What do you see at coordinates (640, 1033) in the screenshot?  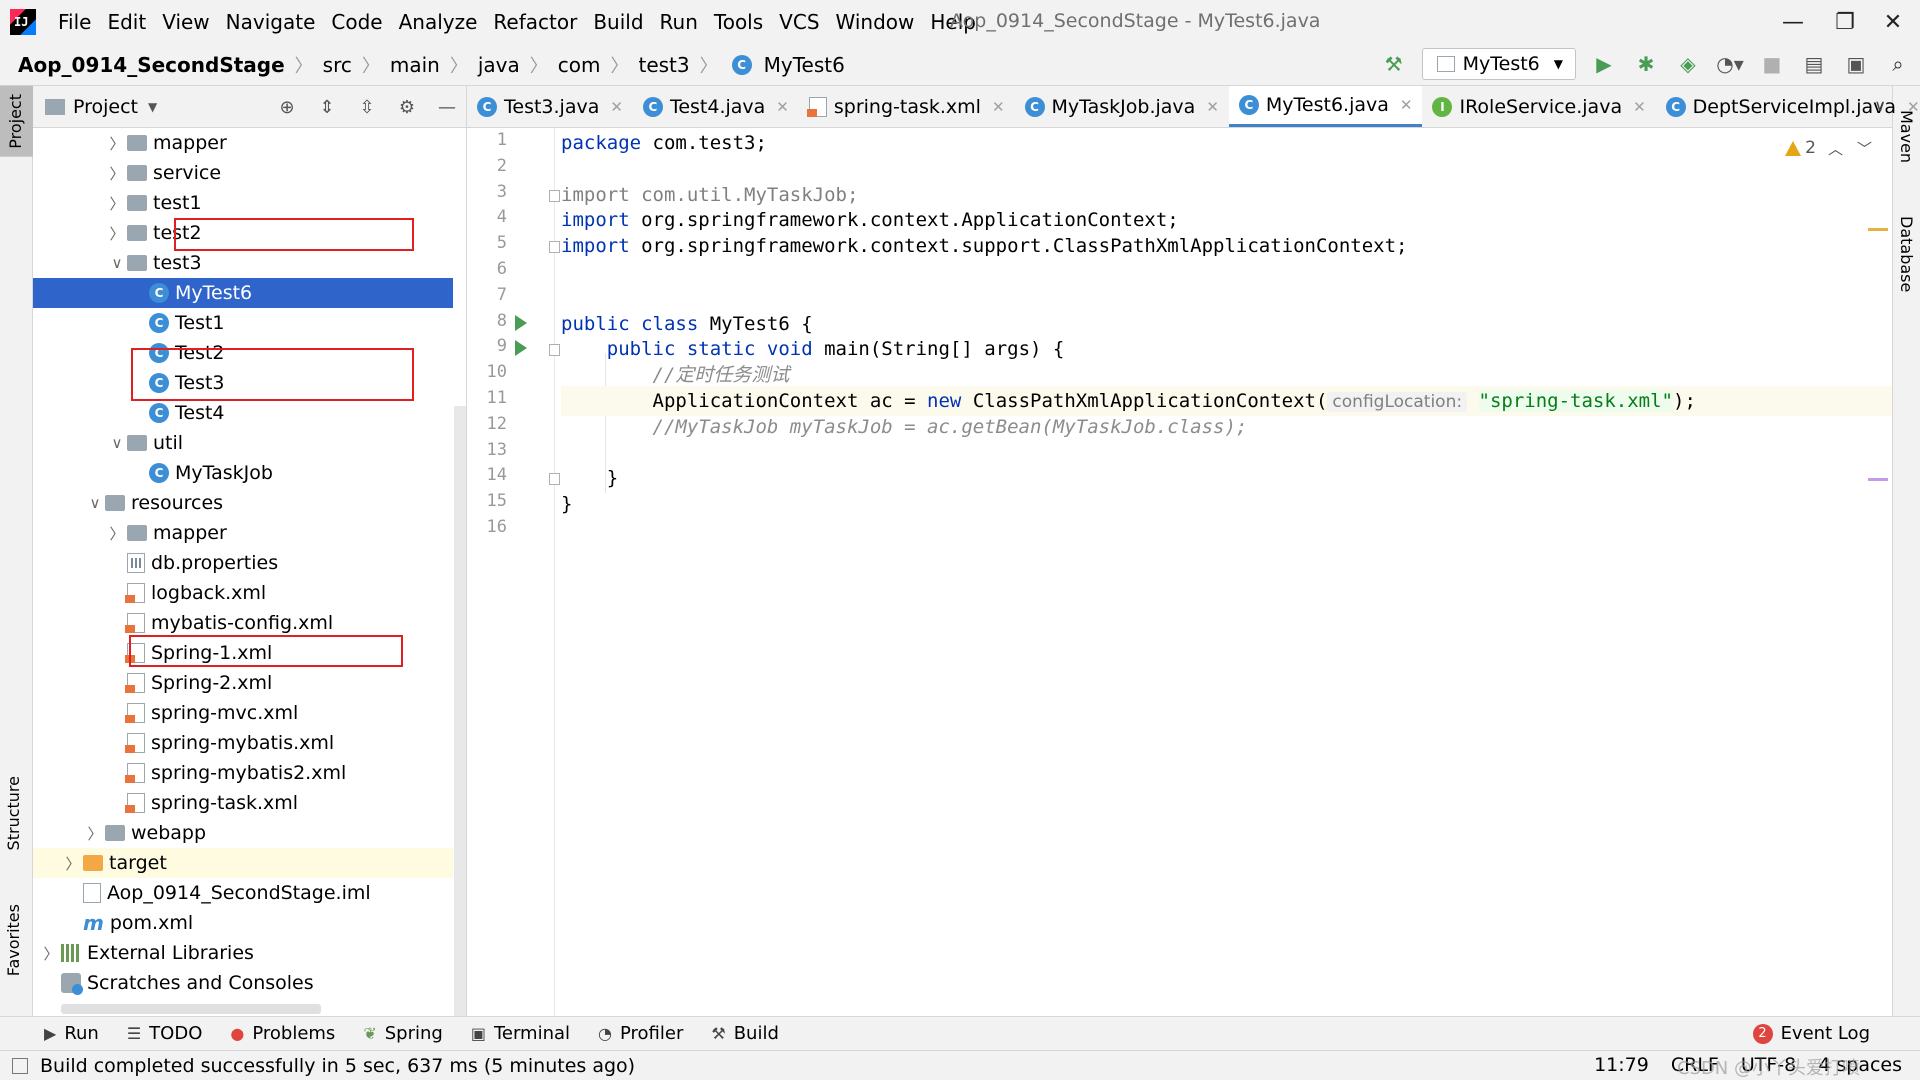 I see `tool-window-profiler: ◔ Profiler` at bounding box center [640, 1033].